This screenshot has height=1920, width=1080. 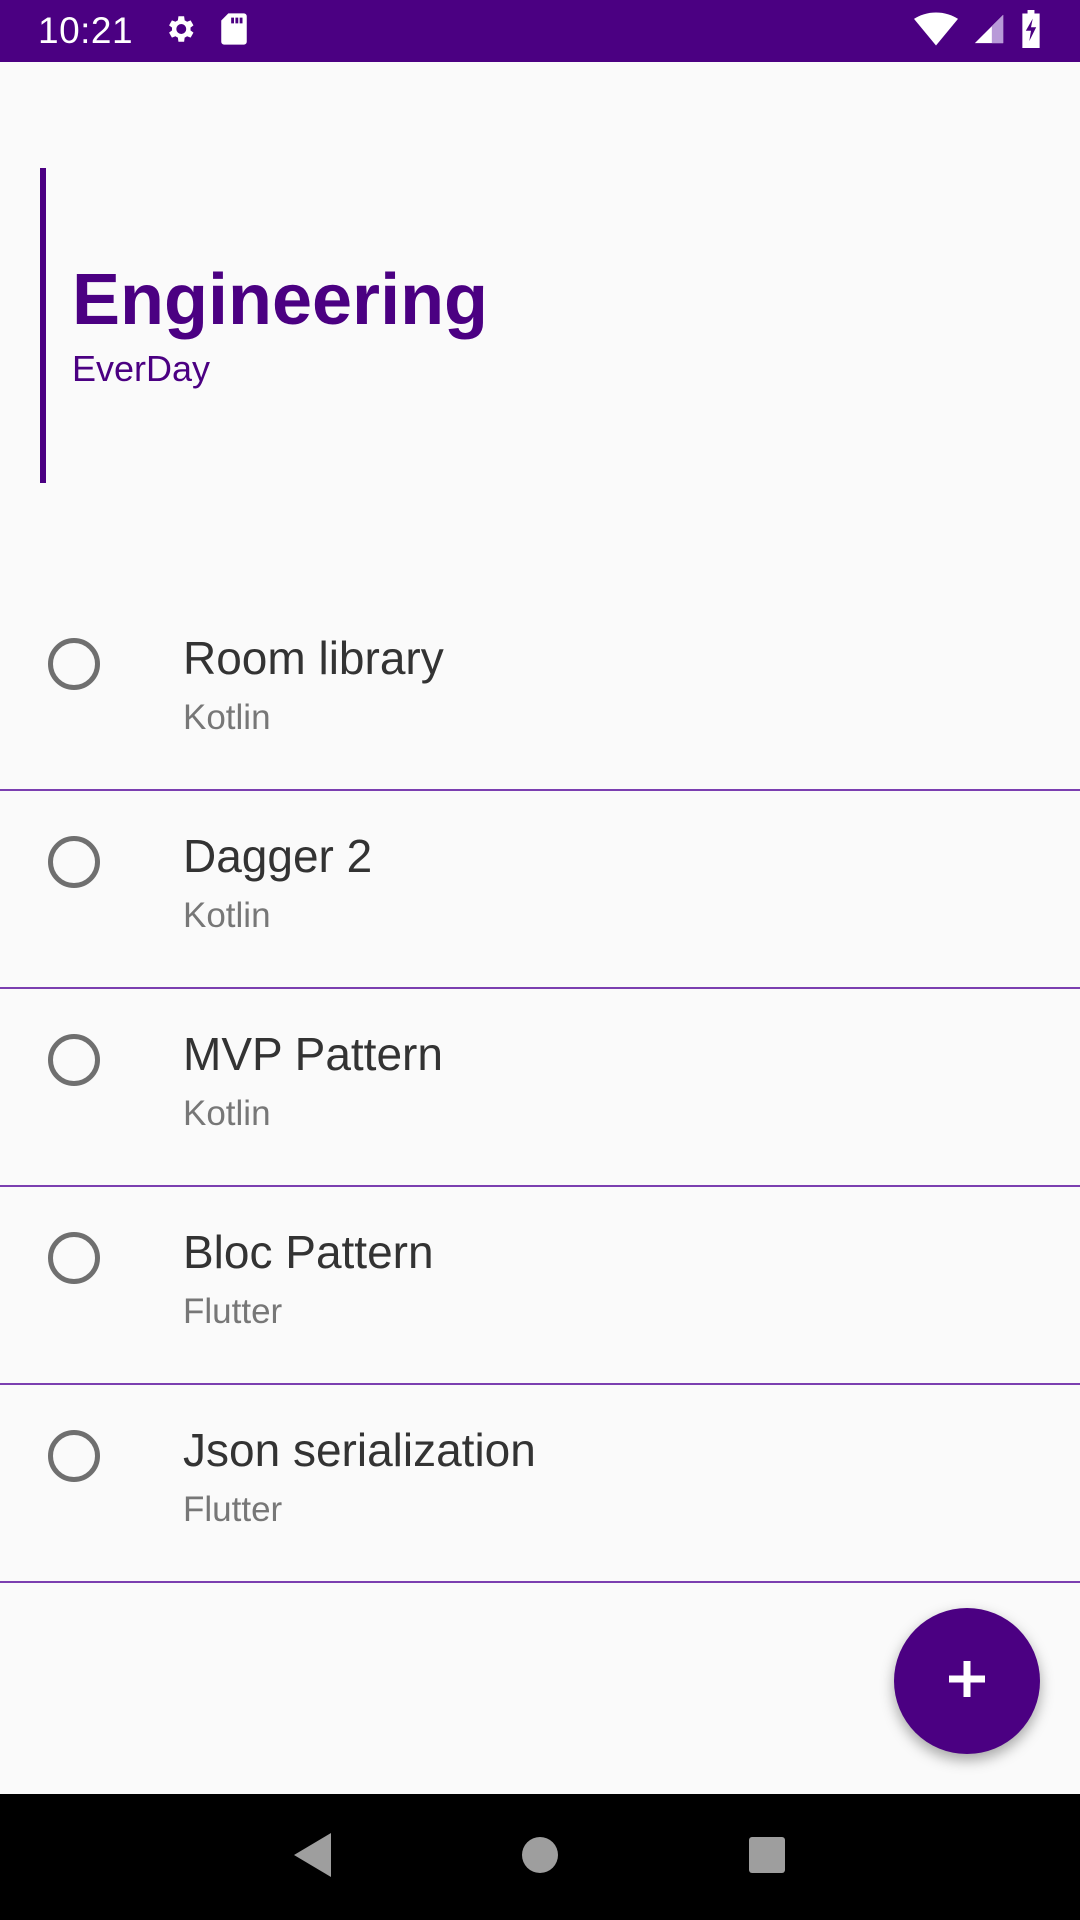 What do you see at coordinates (540, 890) in the screenshot?
I see `task-item: Dagger 2 Kotlin` at bounding box center [540, 890].